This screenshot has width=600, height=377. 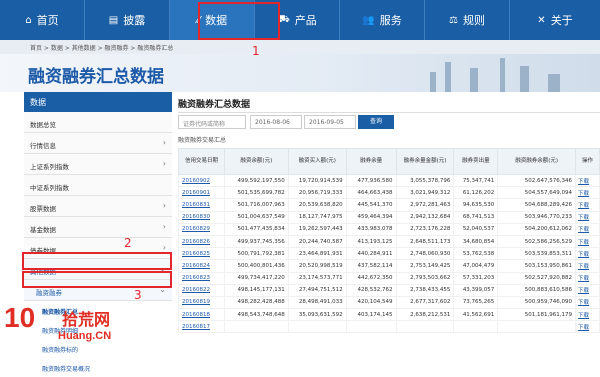 What do you see at coordinates (473, 20) in the screenshot?
I see `nav-rules-label: 规则` at bounding box center [473, 20].